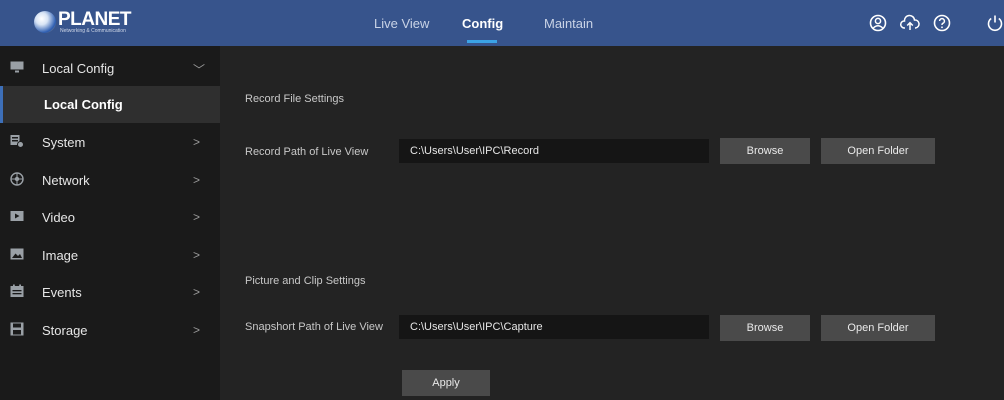 The image size is (1004, 400). I want to click on sidebar-item-network: Network >, so click(110, 180).